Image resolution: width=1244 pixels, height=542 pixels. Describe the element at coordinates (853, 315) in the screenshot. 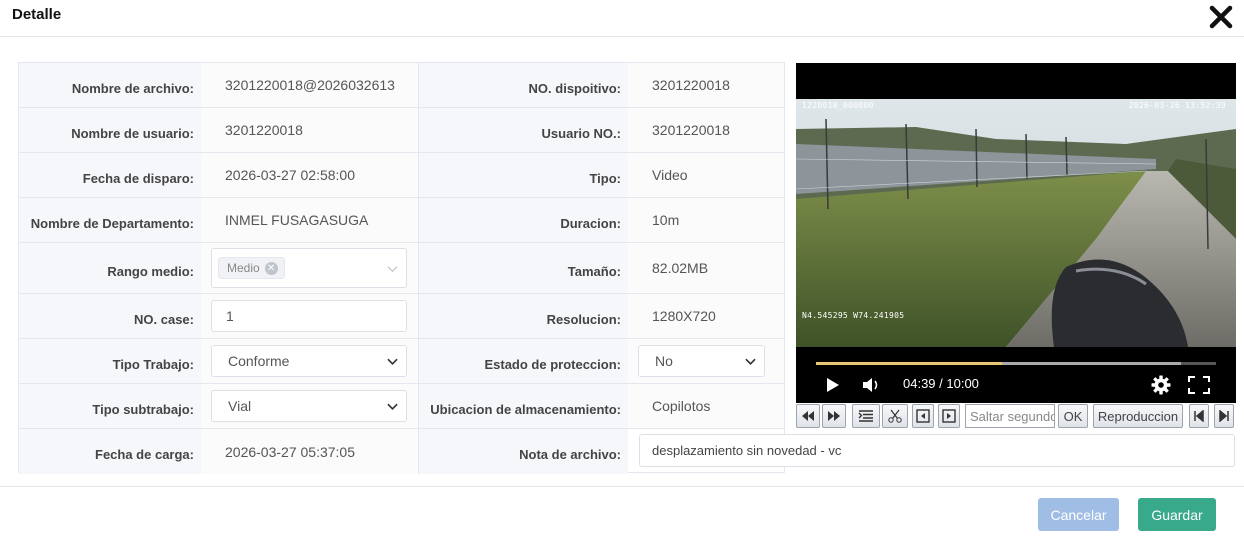

I see `osd-gps: N4.545295 W74.241905` at that location.